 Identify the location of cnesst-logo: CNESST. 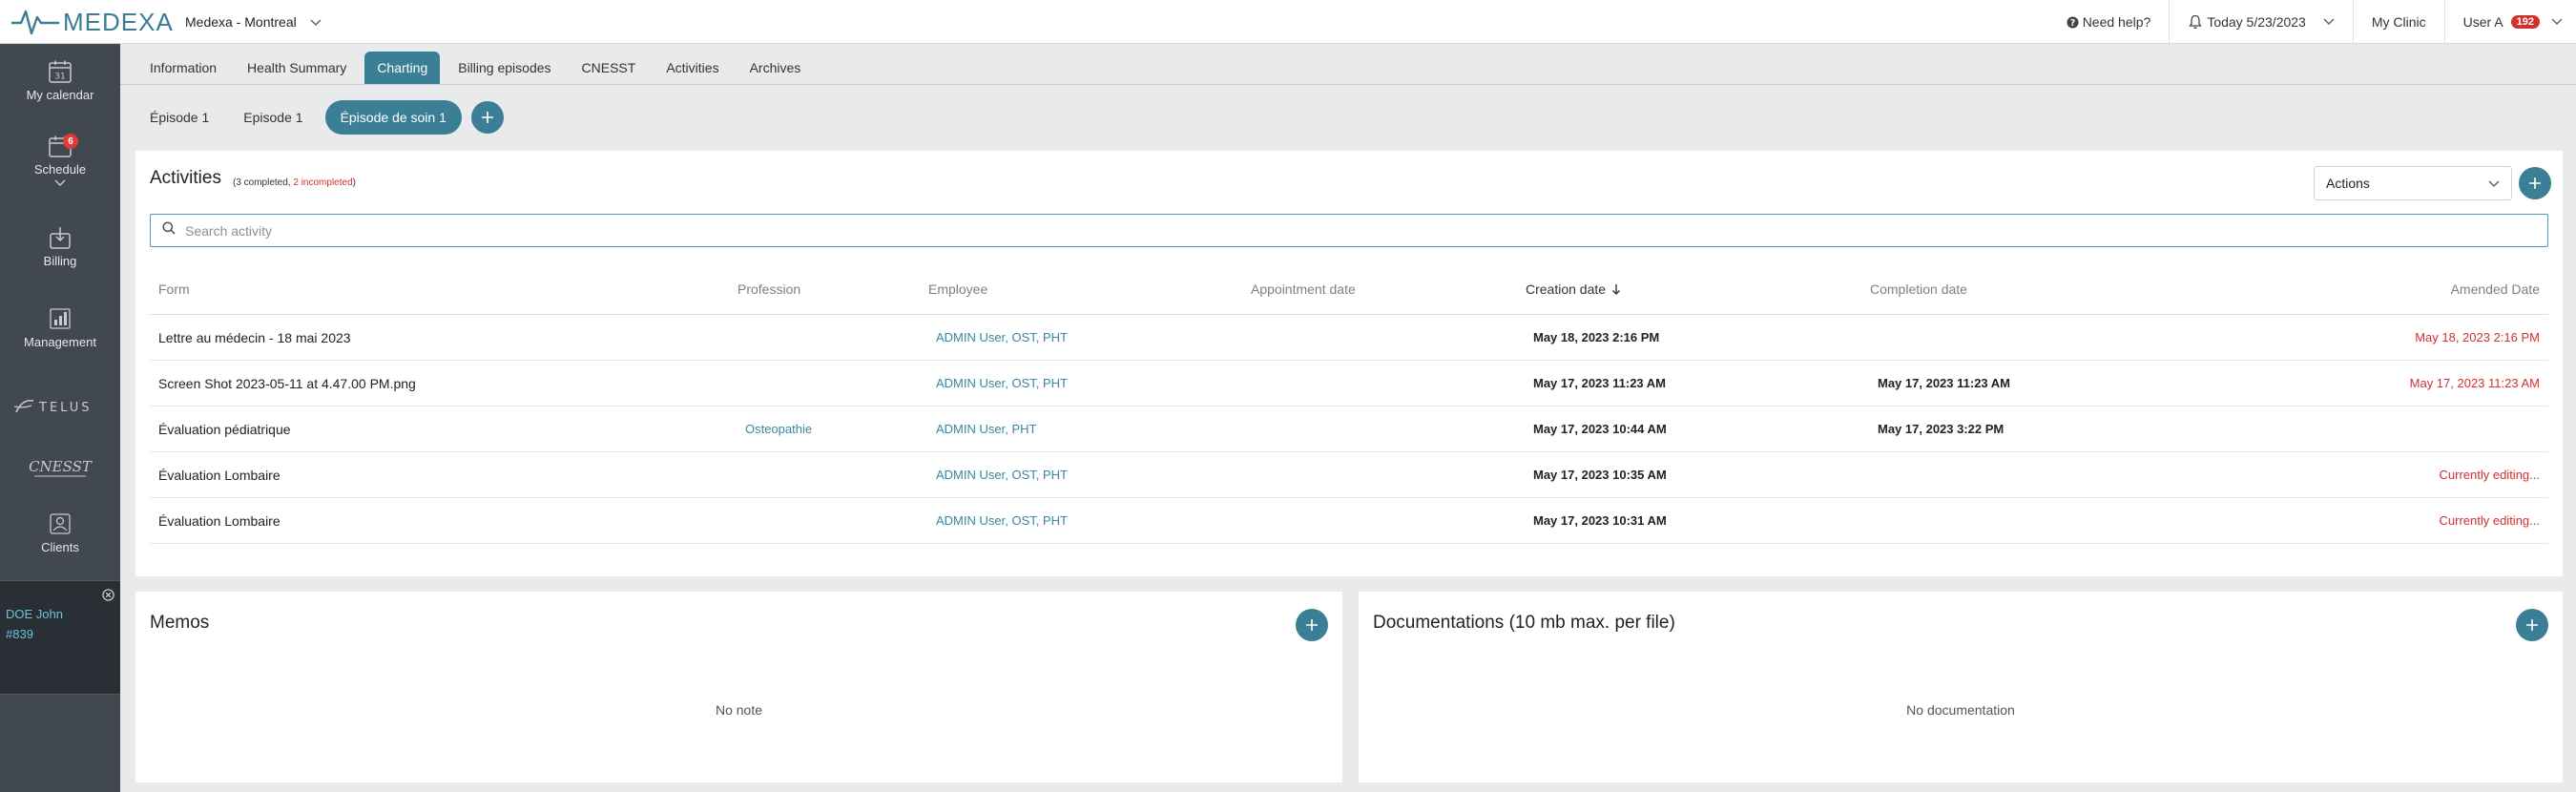
(60, 471).